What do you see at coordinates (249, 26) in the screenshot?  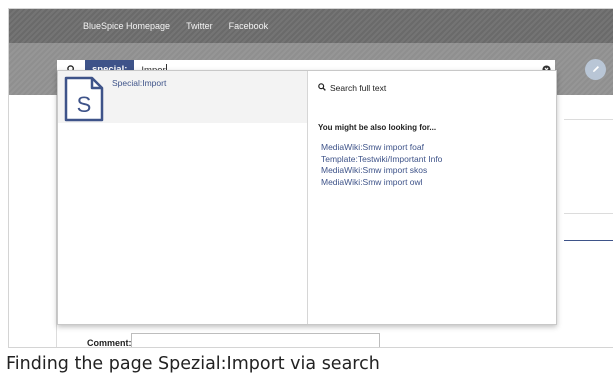 I see `nav-link-facebook: Facebook` at bounding box center [249, 26].